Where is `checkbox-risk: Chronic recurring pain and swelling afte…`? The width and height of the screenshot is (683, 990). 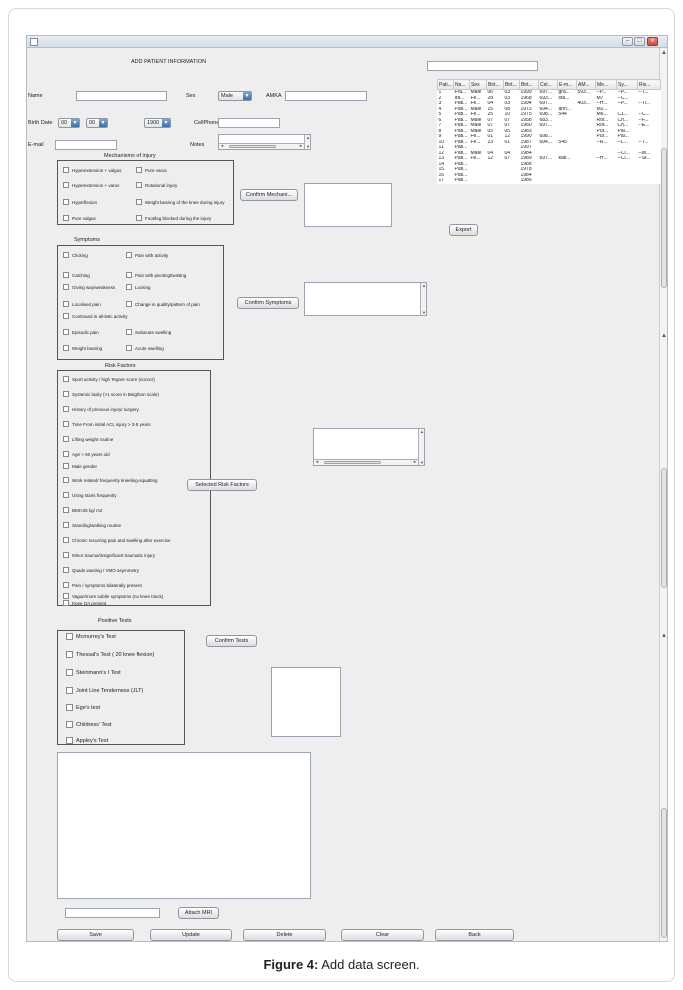 checkbox-risk: Chronic recurring pain and swelling afte… is located at coordinates (117, 540).